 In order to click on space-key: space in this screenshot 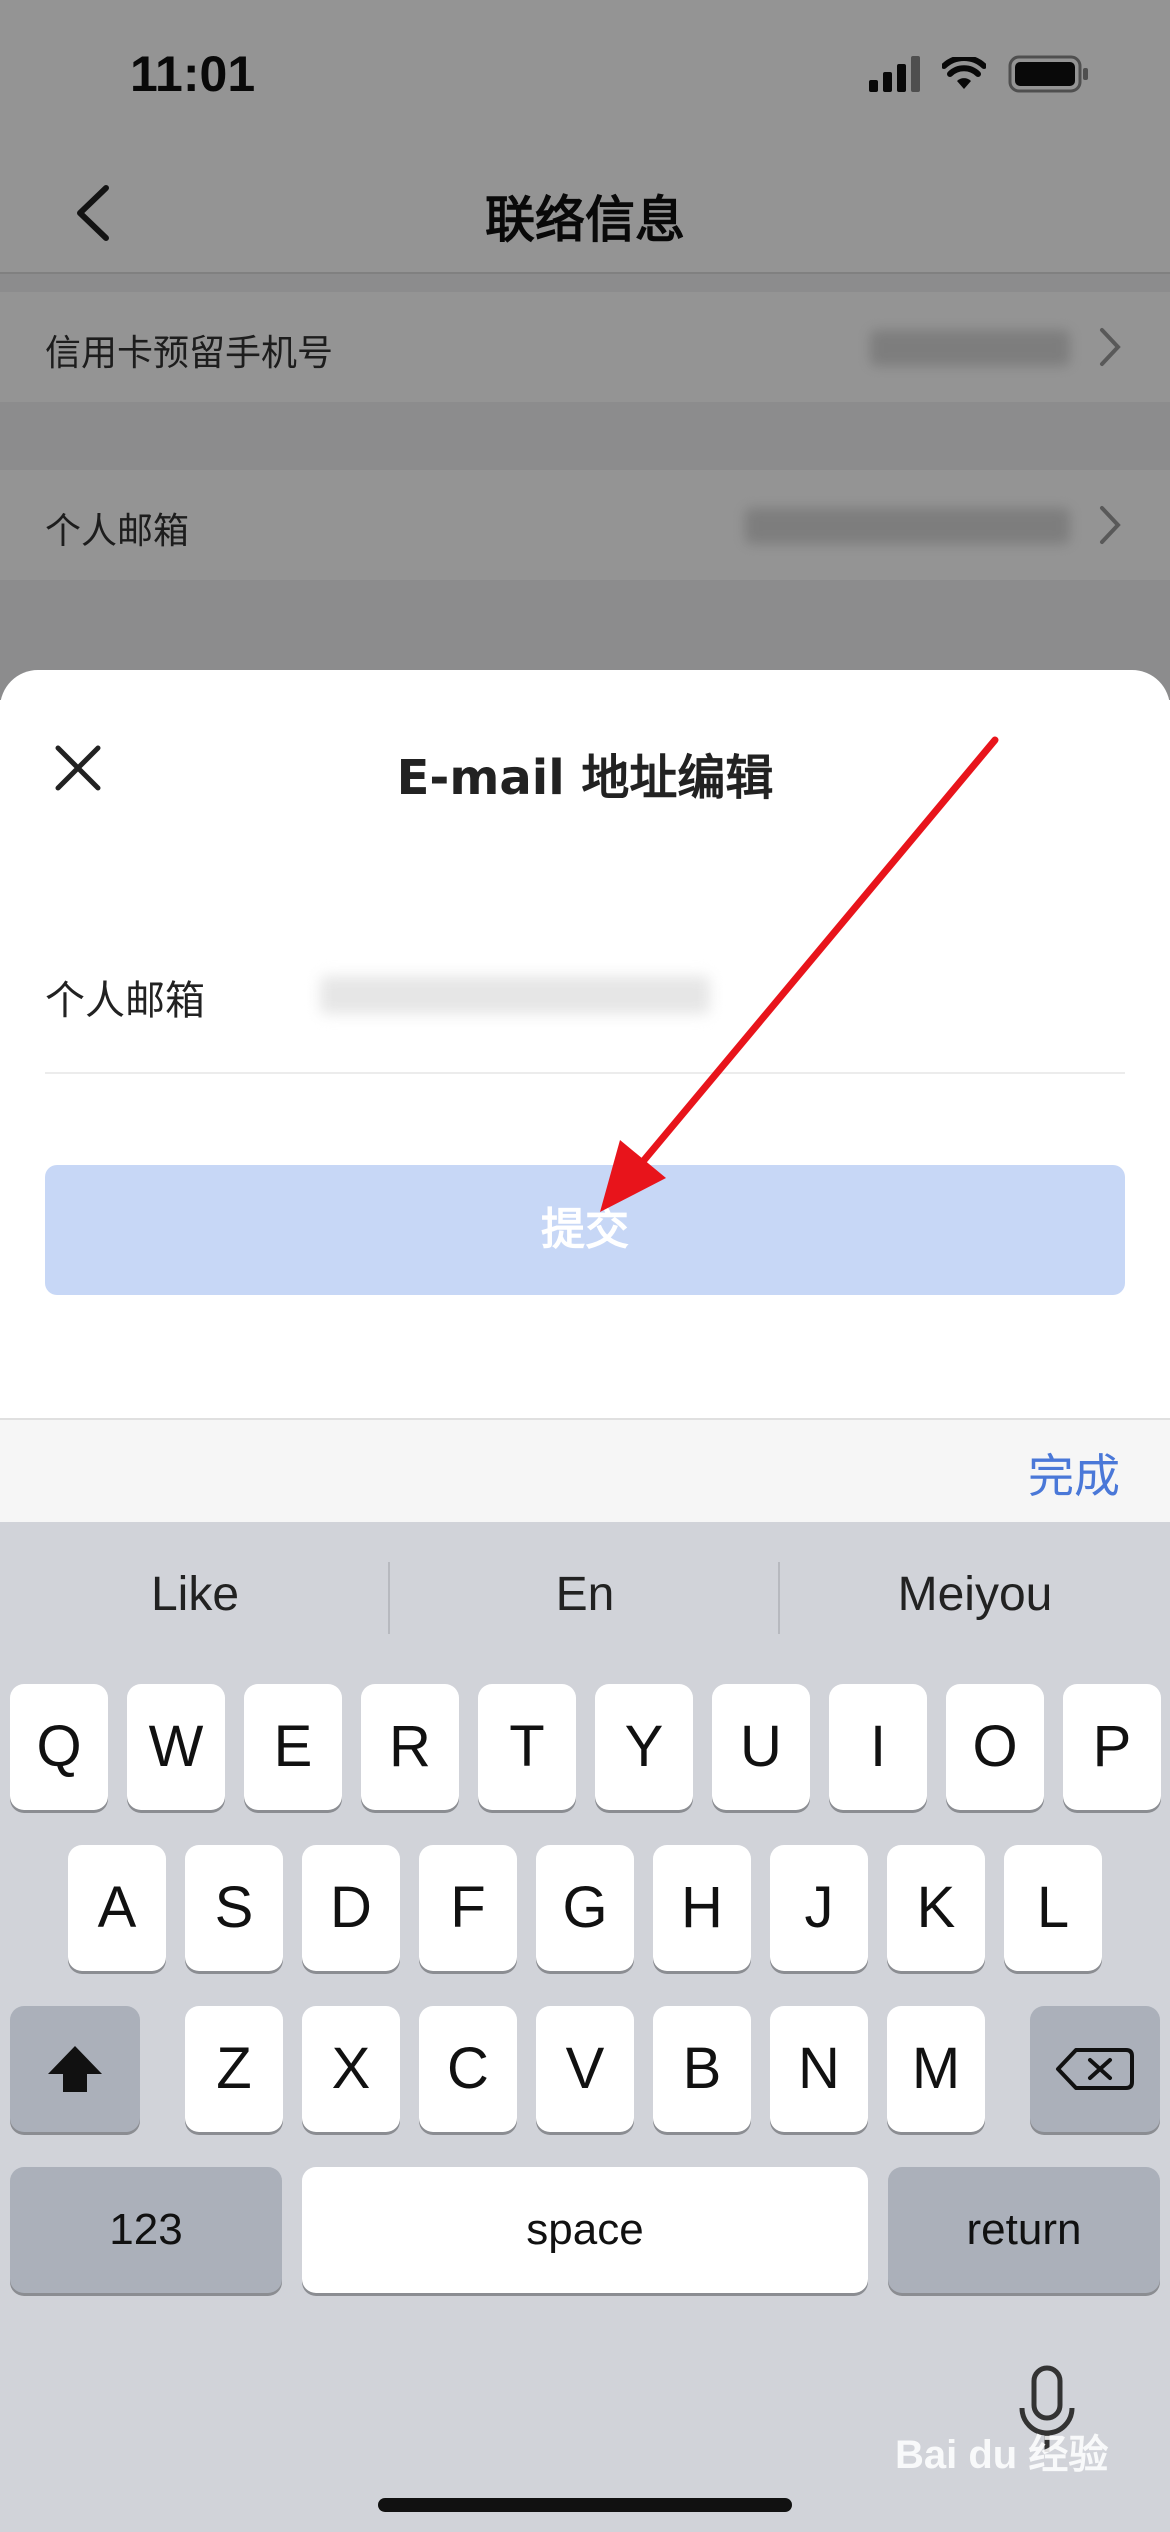, I will do `click(585, 2230)`.